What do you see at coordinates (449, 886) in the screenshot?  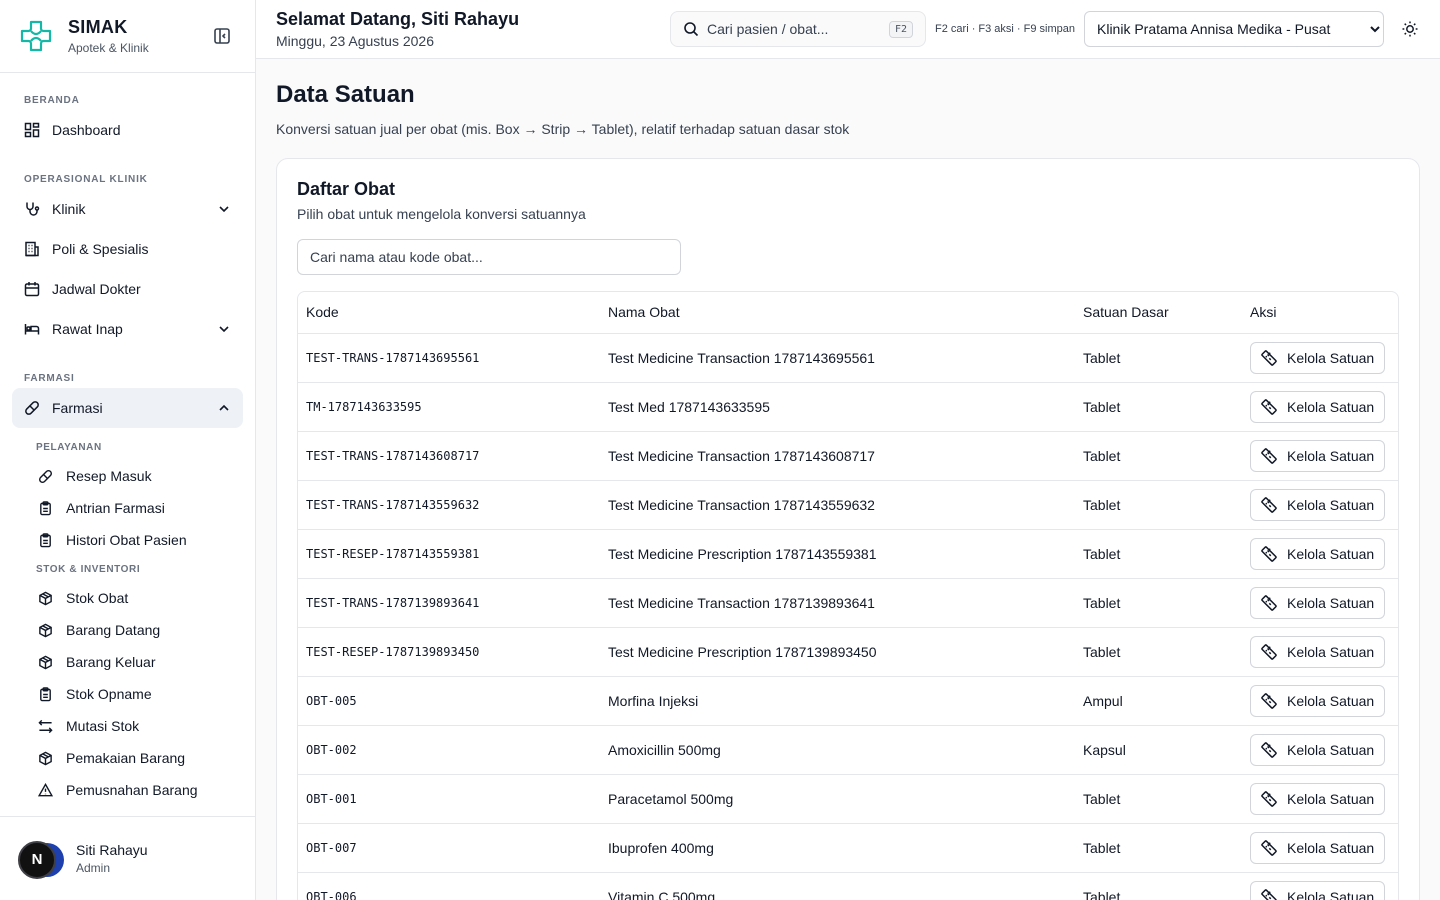 I see `cell-kode: OBT-006` at bounding box center [449, 886].